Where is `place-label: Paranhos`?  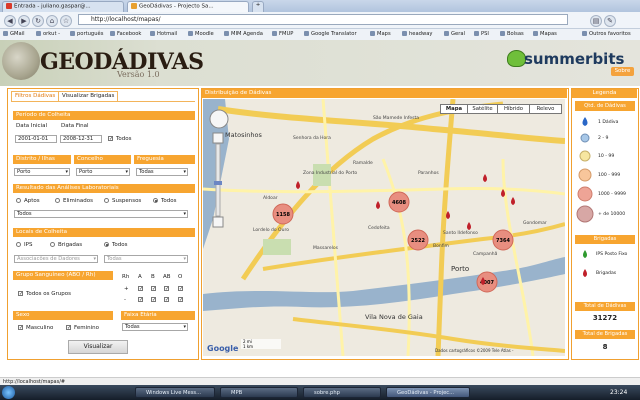
place-label: Paranhos is located at coordinates (428, 173).